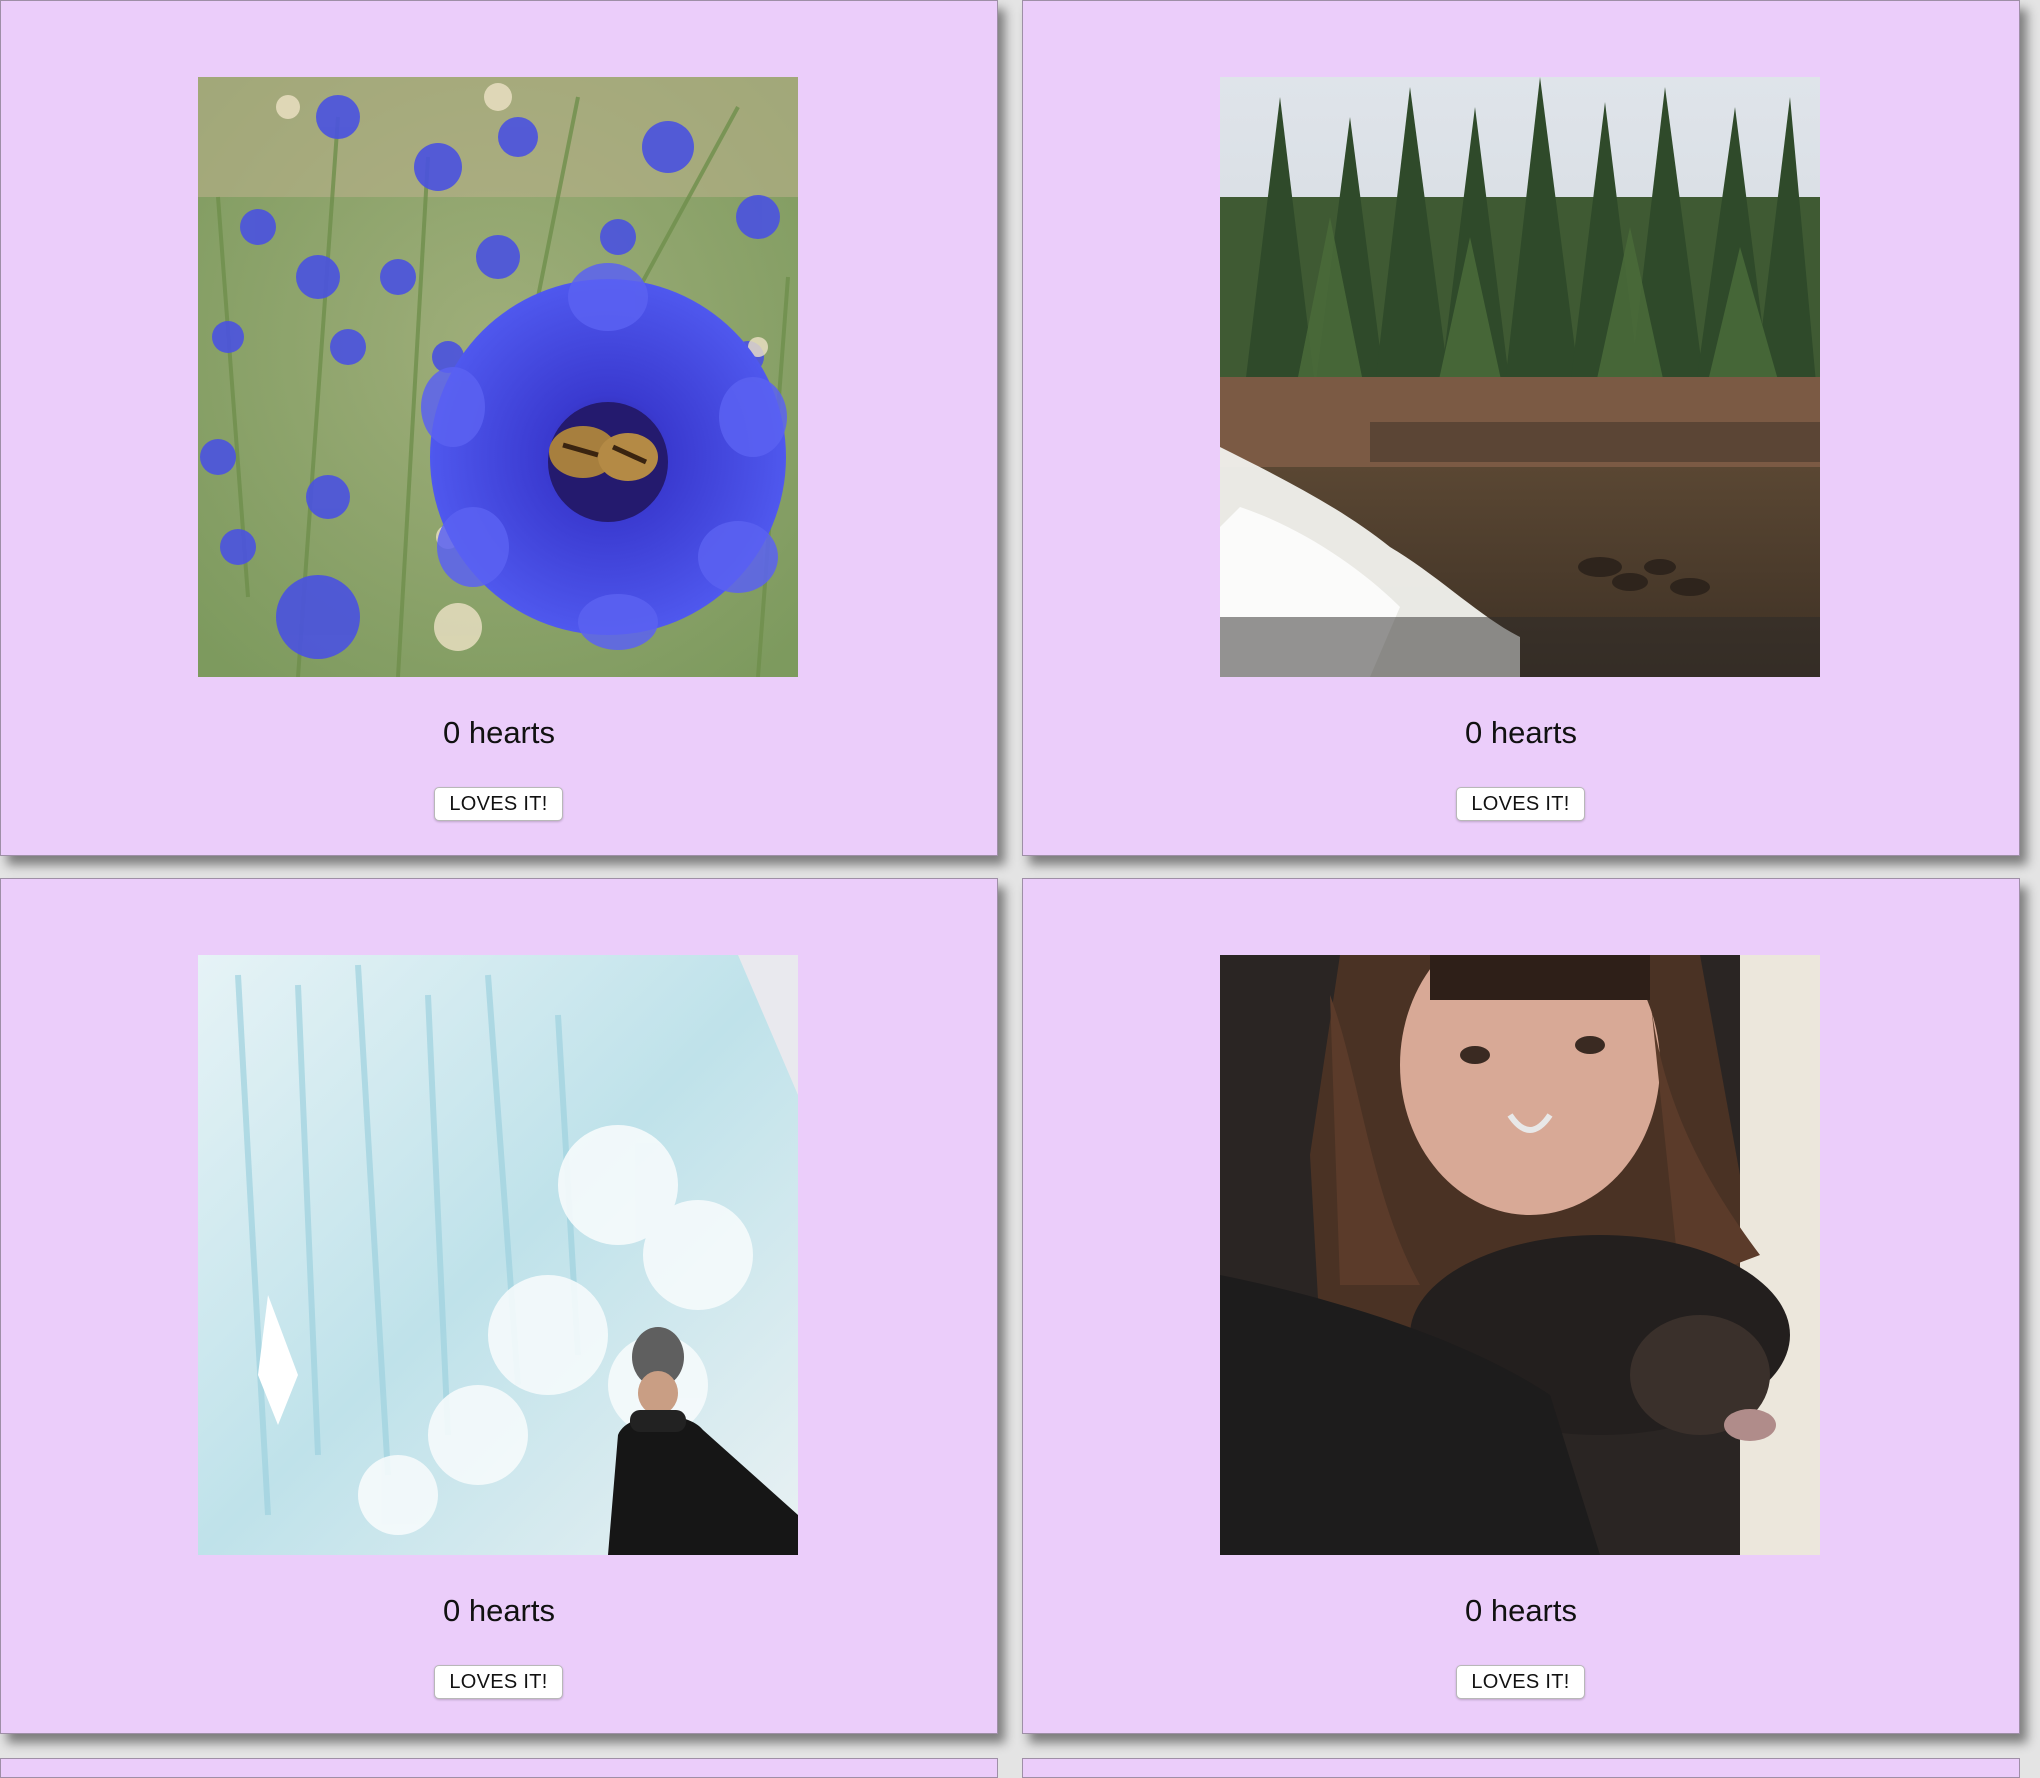 This screenshot has height=1778, width=2040. Describe the element at coordinates (498, 1255) in the screenshot. I see `ice-castle-person-photo` at that location.